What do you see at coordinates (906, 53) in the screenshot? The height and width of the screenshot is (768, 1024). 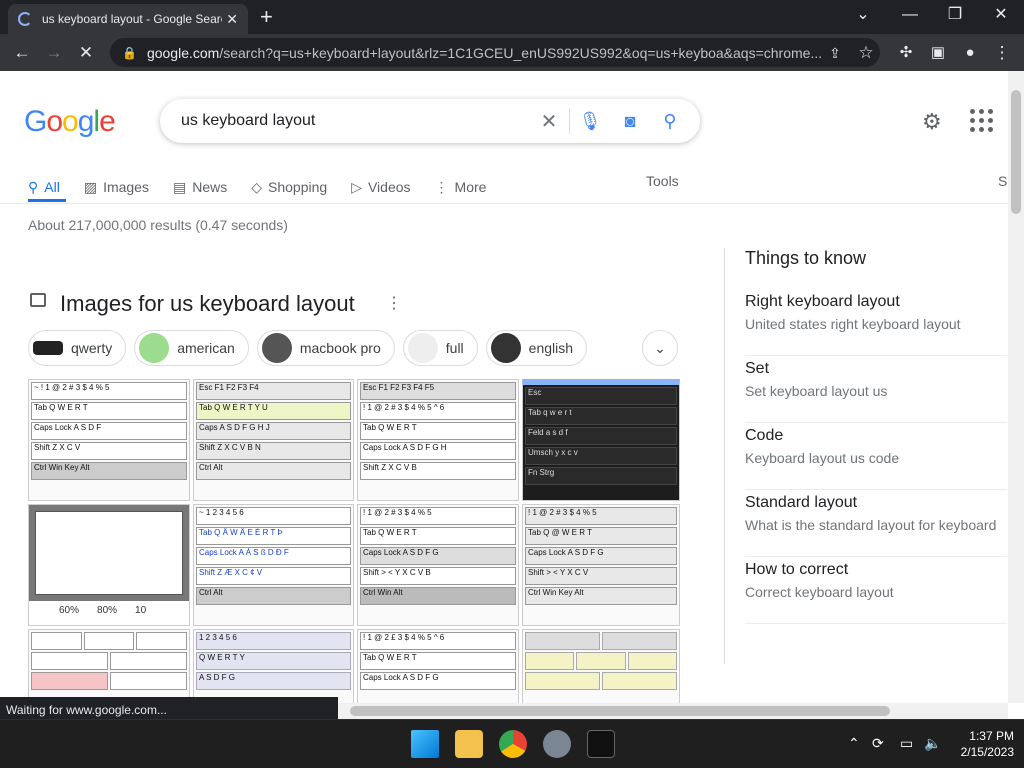 I see `extensions-icon: ✣` at bounding box center [906, 53].